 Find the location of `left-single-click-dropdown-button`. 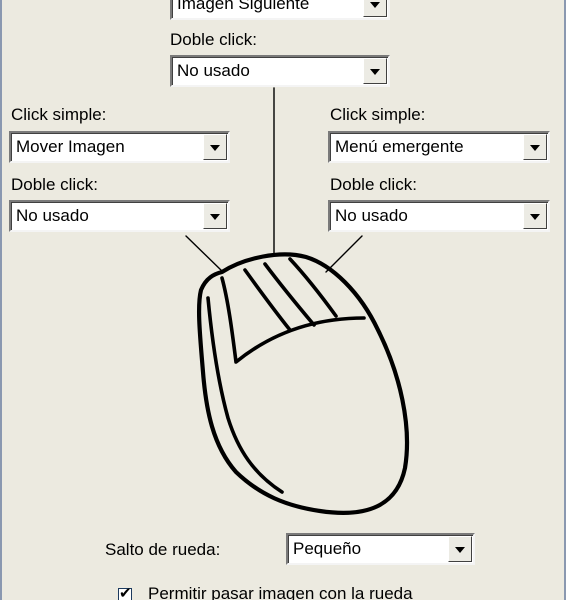

left-single-click-dropdown-button is located at coordinates (215, 147).